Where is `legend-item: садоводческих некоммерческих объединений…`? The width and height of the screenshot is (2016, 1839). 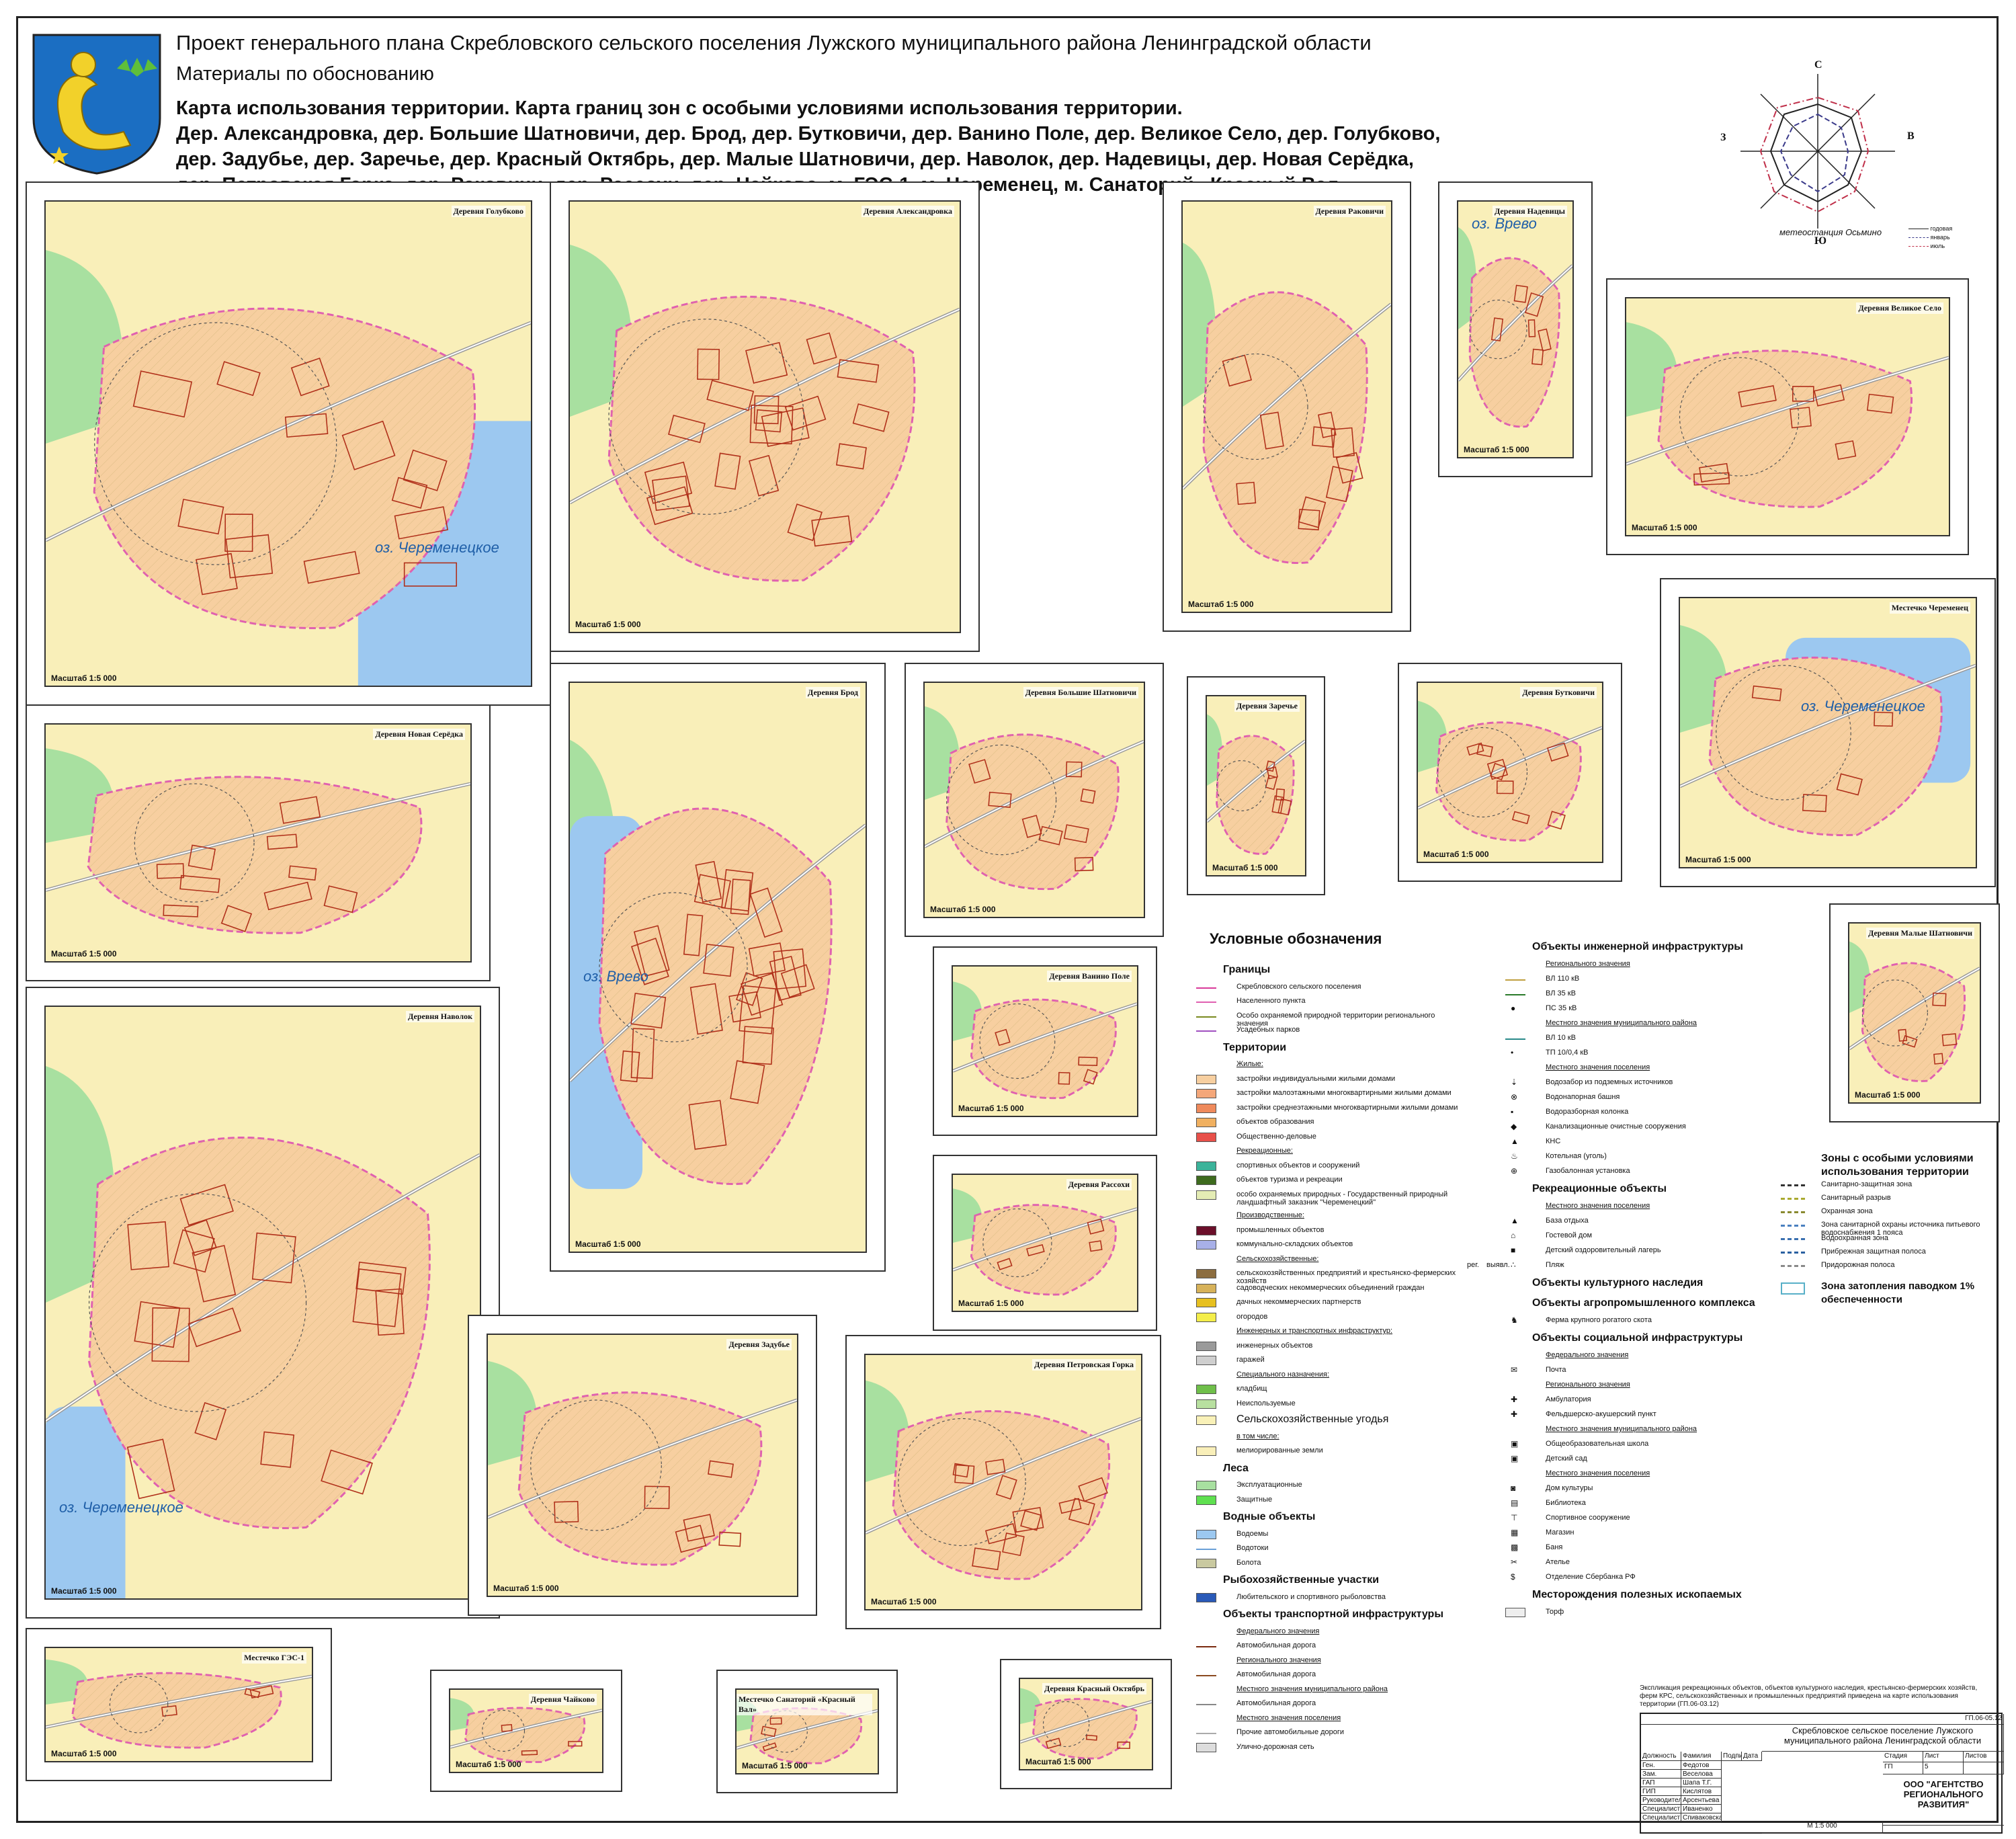
legend-item: садоводческих некоммерческих объединений… is located at coordinates (1331, 1287).